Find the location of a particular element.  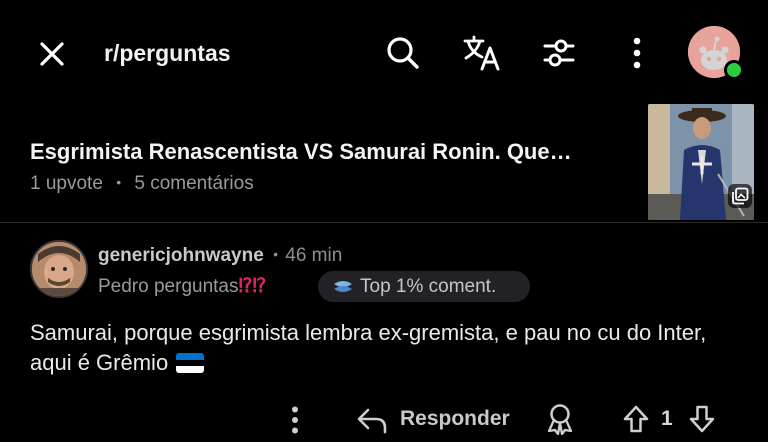

upvote-button is located at coordinates (636, 419).